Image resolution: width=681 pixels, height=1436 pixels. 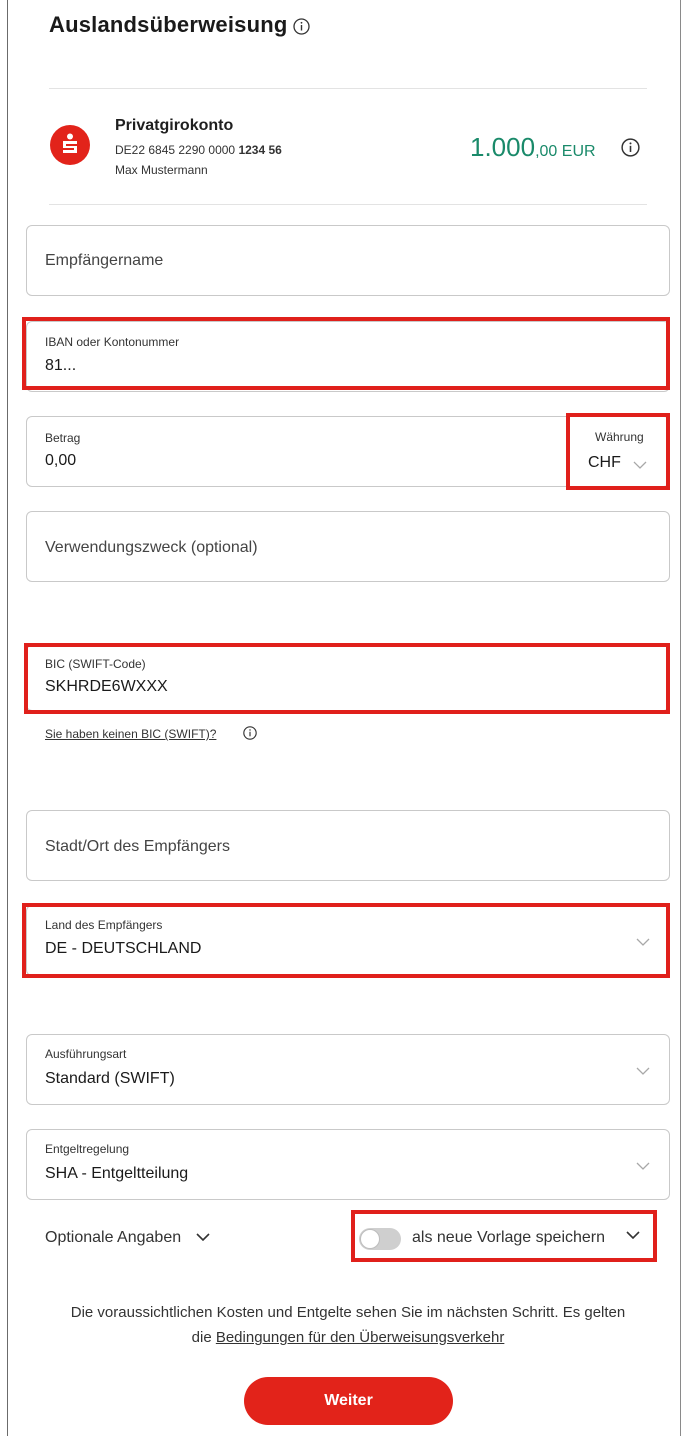 What do you see at coordinates (604, 462) in the screenshot?
I see `currency-value: CHF` at bounding box center [604, 462].